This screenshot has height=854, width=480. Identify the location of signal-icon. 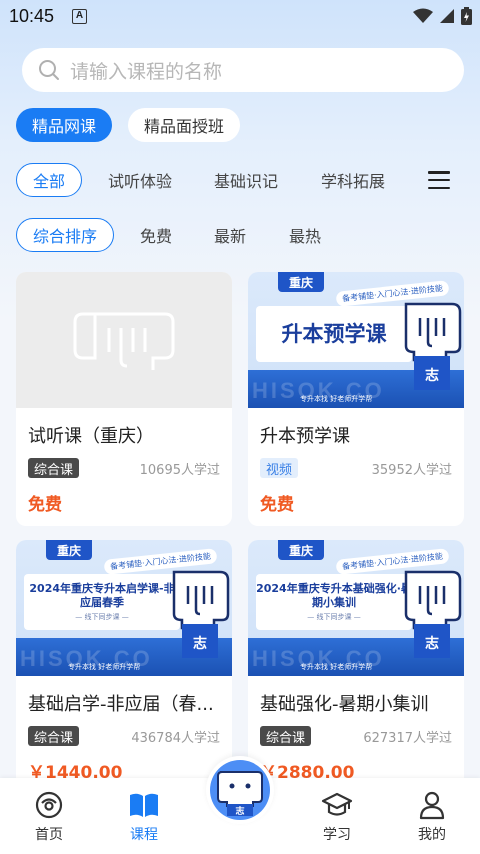
(447, 16).